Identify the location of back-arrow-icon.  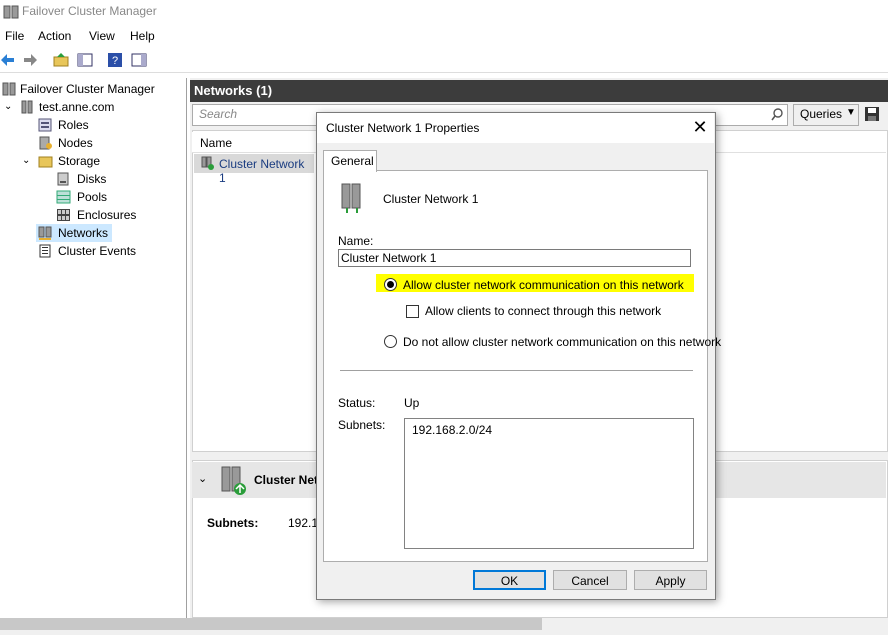
(8, 60).